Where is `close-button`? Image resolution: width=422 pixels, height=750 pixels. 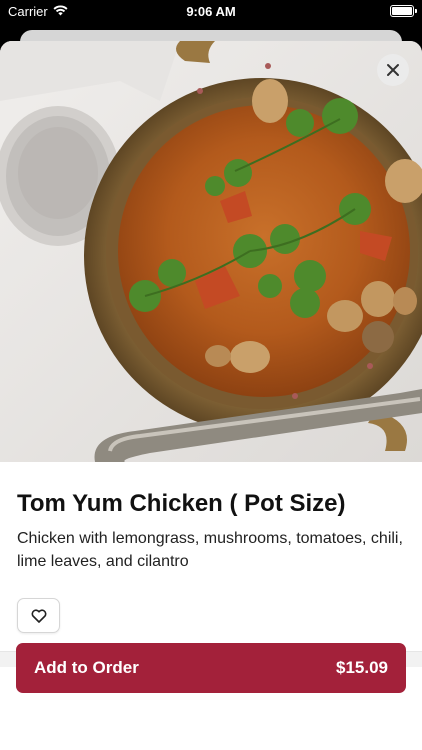
close-button is located at coordinates (393, 70).